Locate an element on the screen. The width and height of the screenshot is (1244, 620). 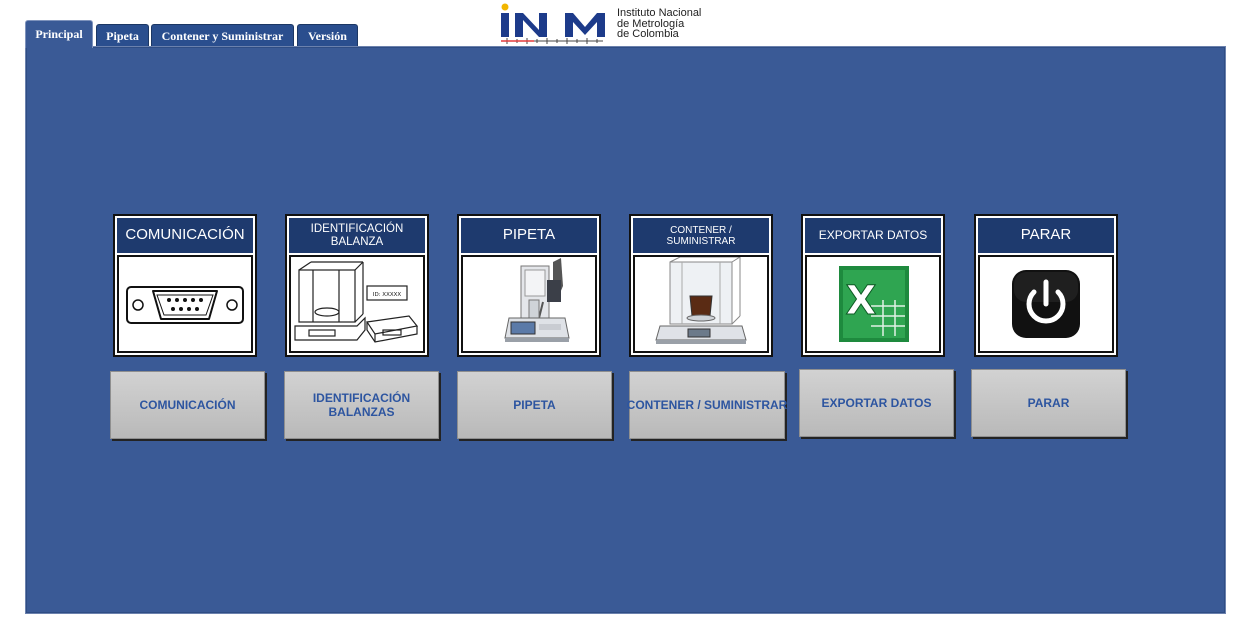
card-contener-suministrar: CONTENER / SUMINISTRAR is located at coordinates (701, 285).